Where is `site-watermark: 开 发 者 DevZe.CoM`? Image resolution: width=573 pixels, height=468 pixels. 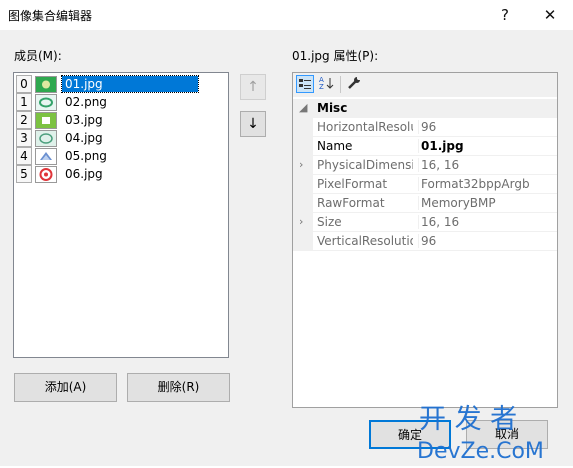
site-watermark: 开 发 者 DevZe.CoM is located at coordinates (494, 431).